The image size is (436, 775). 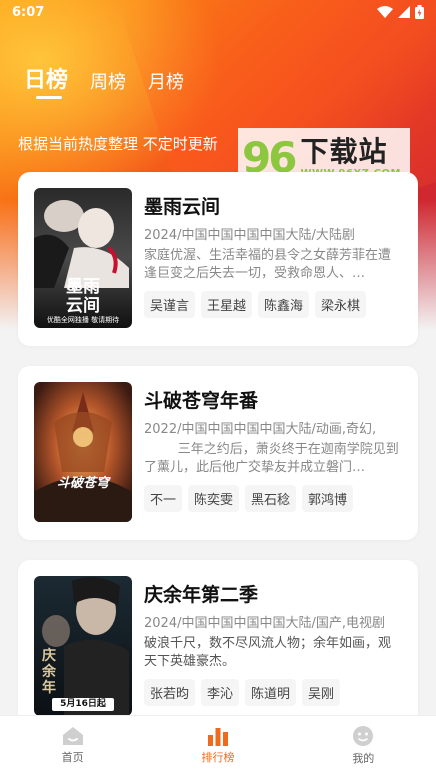 I want to click on nav-ranking-label: 排行榜, so click(x=218, y=757).